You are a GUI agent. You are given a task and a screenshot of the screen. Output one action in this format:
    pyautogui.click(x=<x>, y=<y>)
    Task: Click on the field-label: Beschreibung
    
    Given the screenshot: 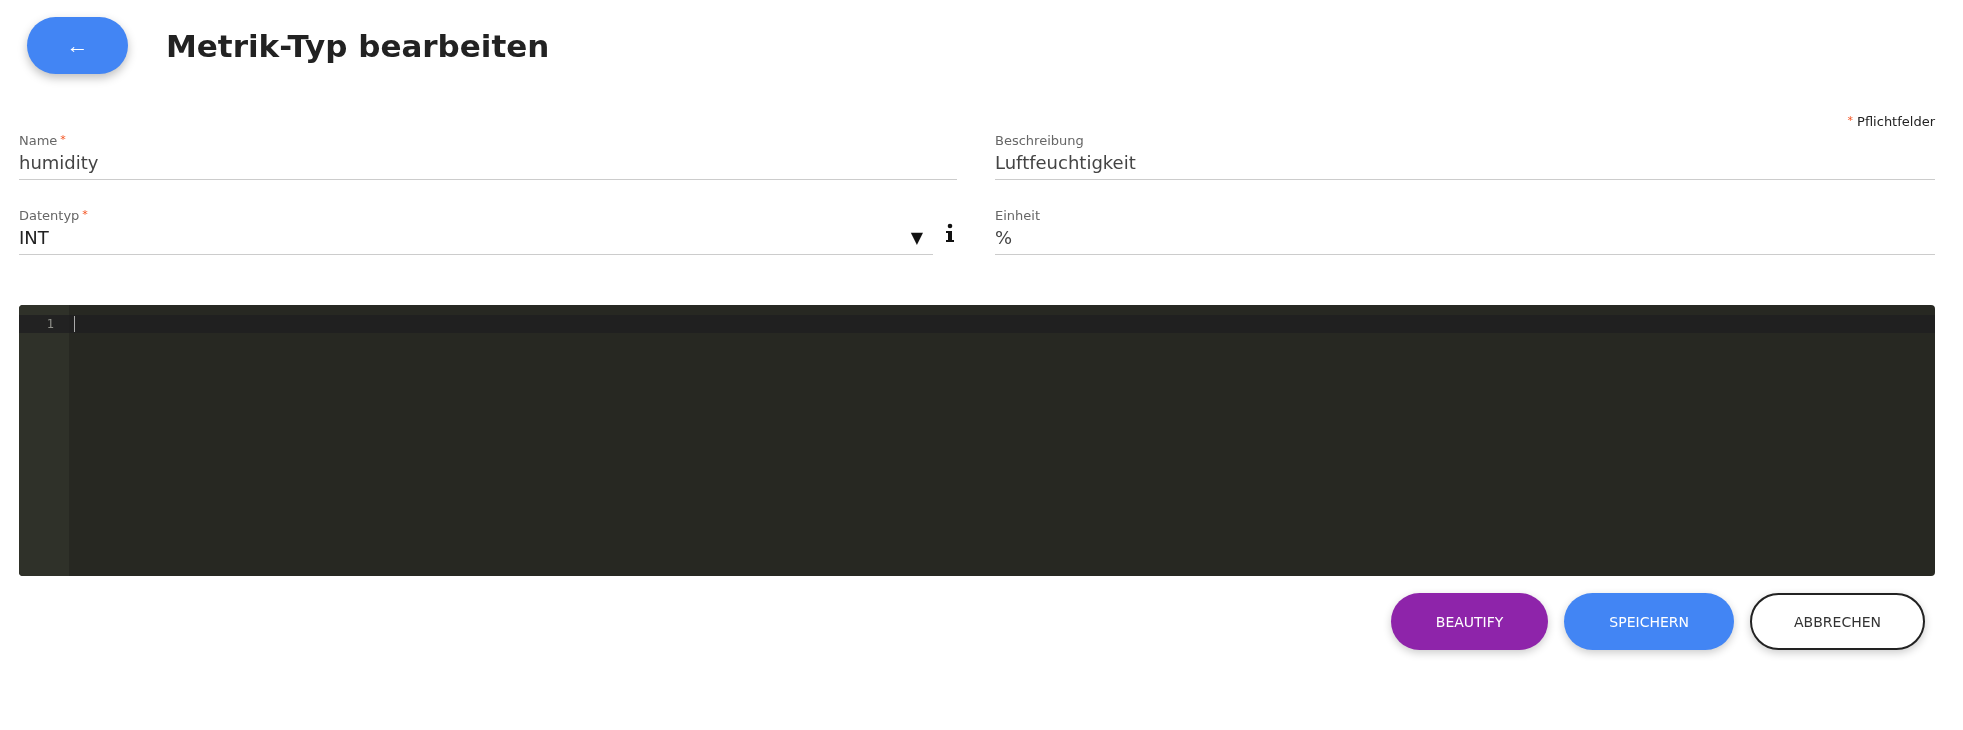 What is the action you would take?
    pyautogui.click(x=1039, y=140)
    